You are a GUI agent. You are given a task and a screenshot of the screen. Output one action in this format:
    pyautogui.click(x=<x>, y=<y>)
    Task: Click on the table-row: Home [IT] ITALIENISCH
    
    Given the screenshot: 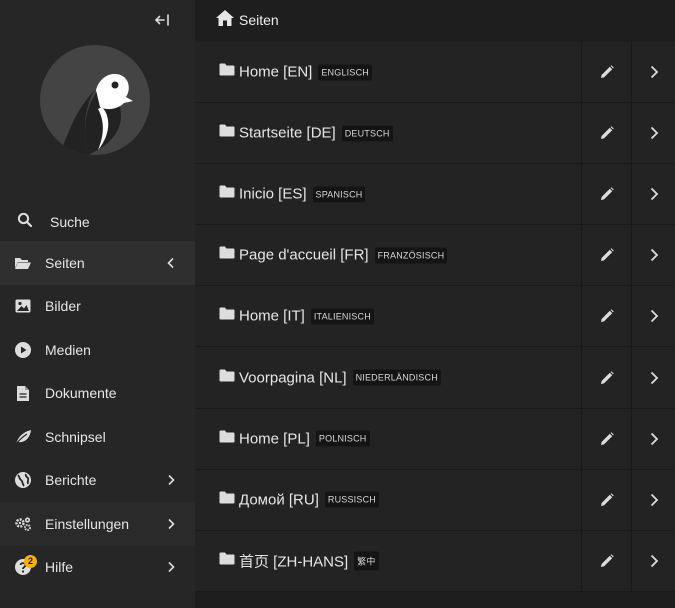 What is the action you would take?
    pyautogui.click(x=435, y=317)
    